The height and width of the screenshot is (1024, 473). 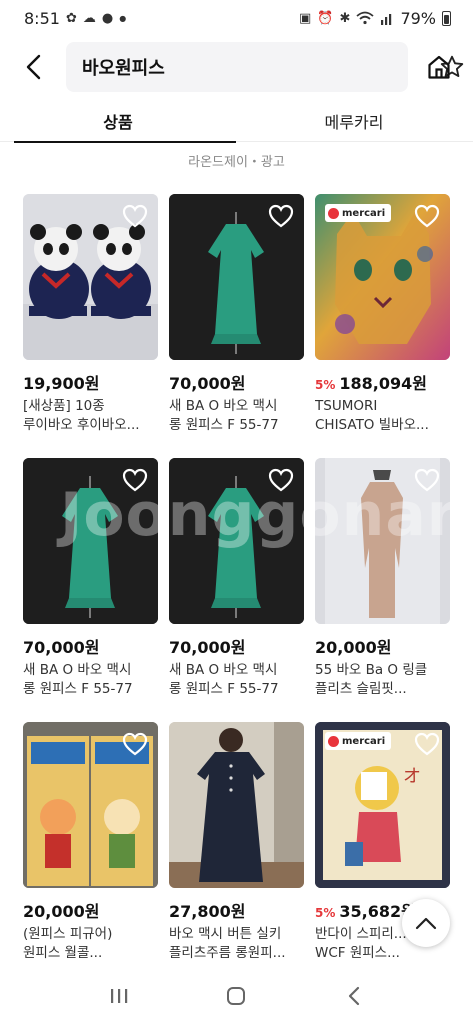 I want to click on product-image: mercari, so click(x=382, y=277).